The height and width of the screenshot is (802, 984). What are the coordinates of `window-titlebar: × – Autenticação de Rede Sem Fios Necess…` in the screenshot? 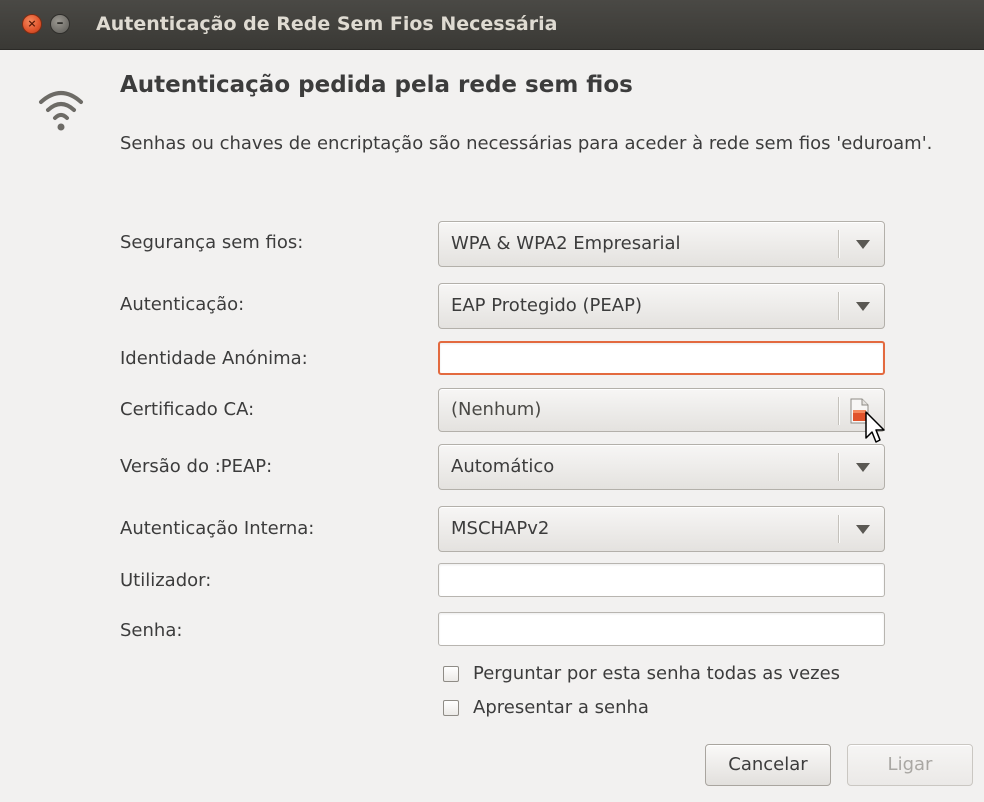 It's located at (492, 25).